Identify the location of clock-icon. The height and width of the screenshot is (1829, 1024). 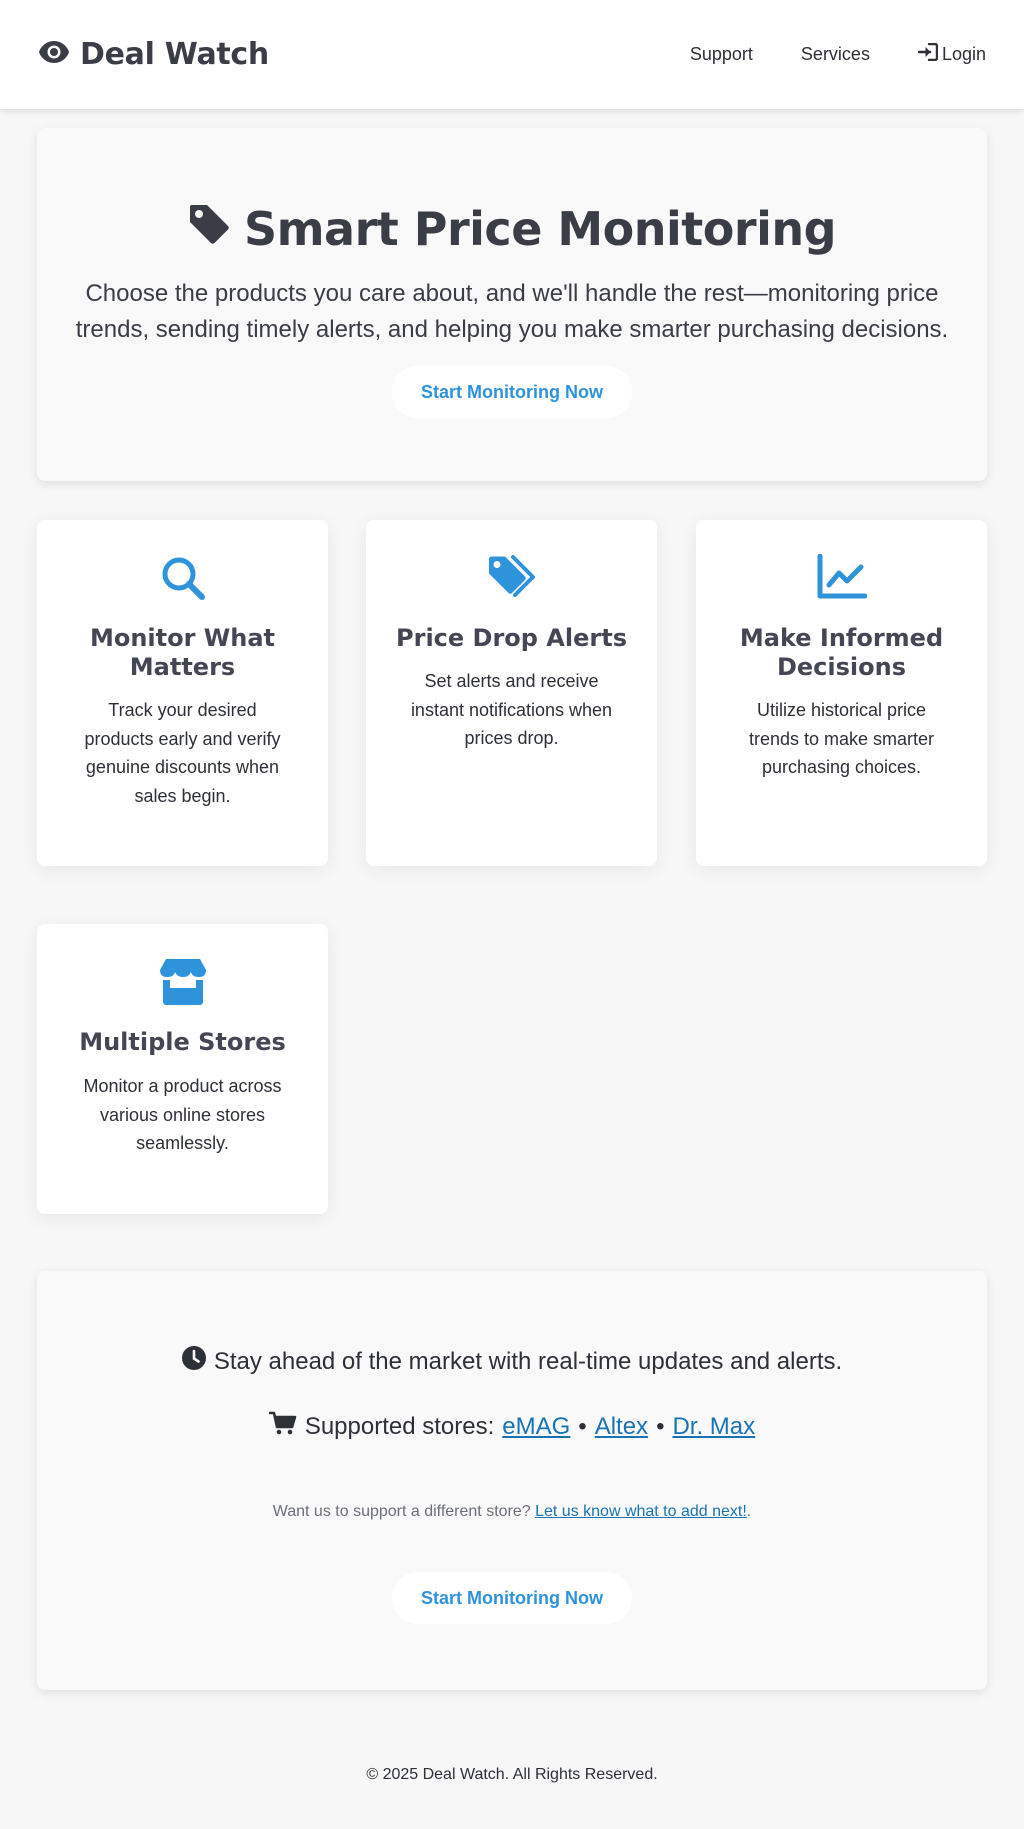
(193, 1361).